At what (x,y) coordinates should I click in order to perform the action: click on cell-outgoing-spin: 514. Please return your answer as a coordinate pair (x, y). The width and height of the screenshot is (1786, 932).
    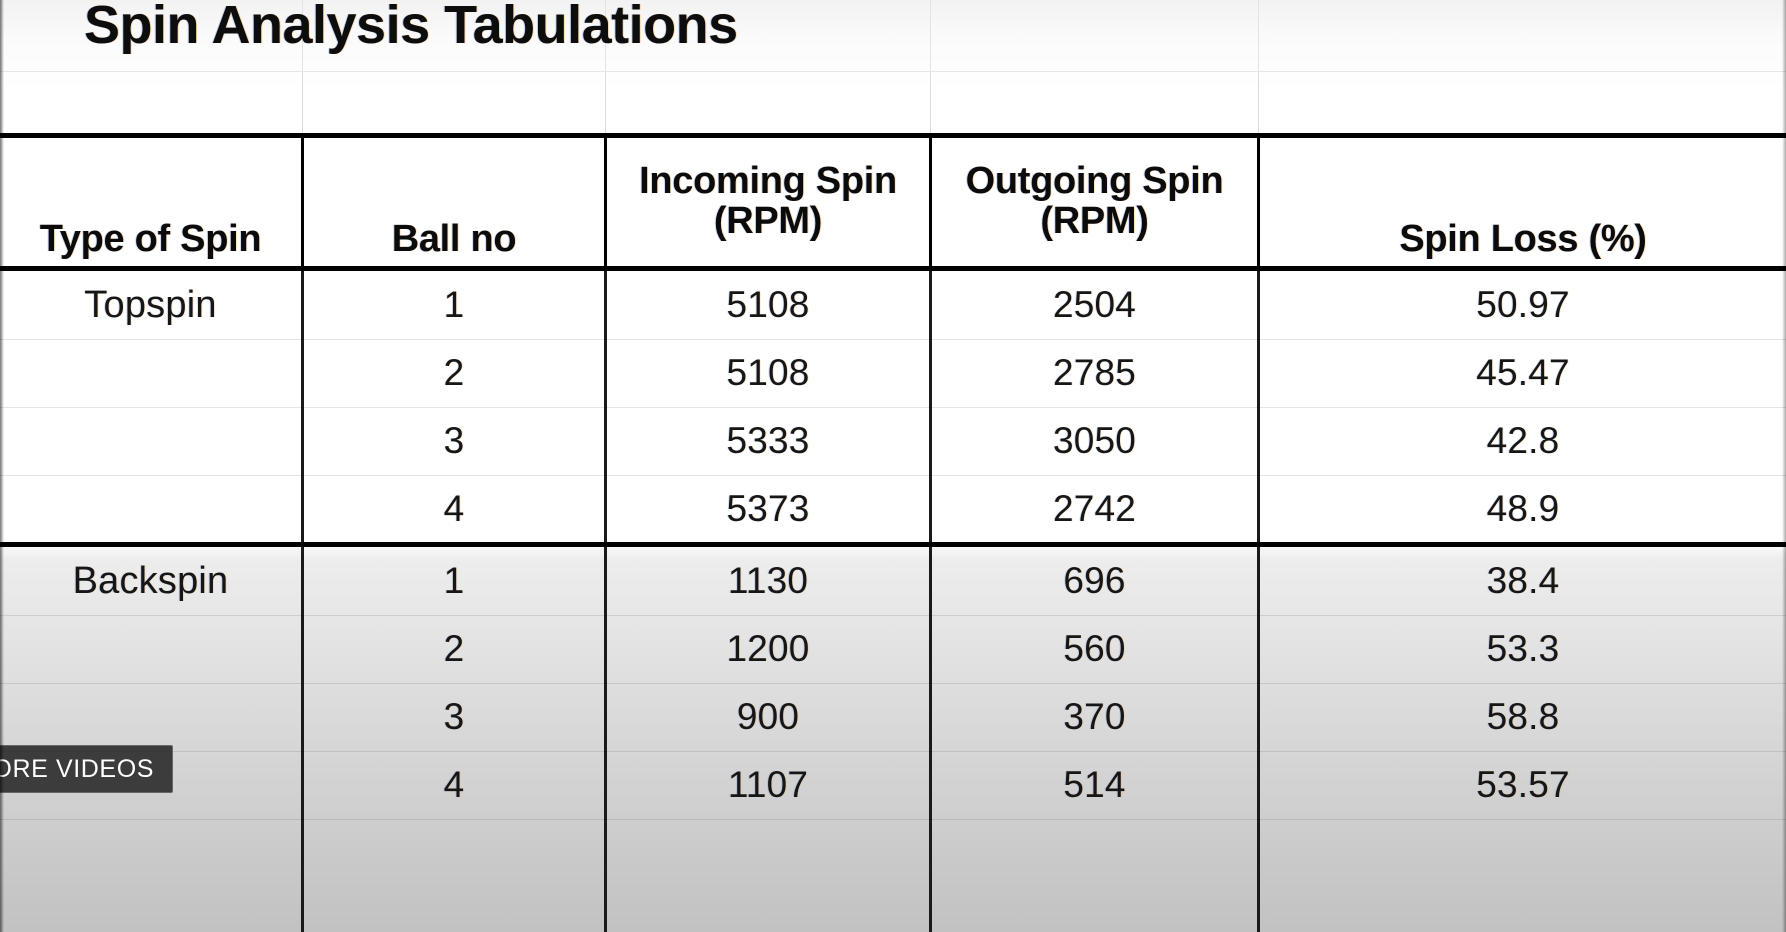
    Looking at the image, I should click on (1094, 784).